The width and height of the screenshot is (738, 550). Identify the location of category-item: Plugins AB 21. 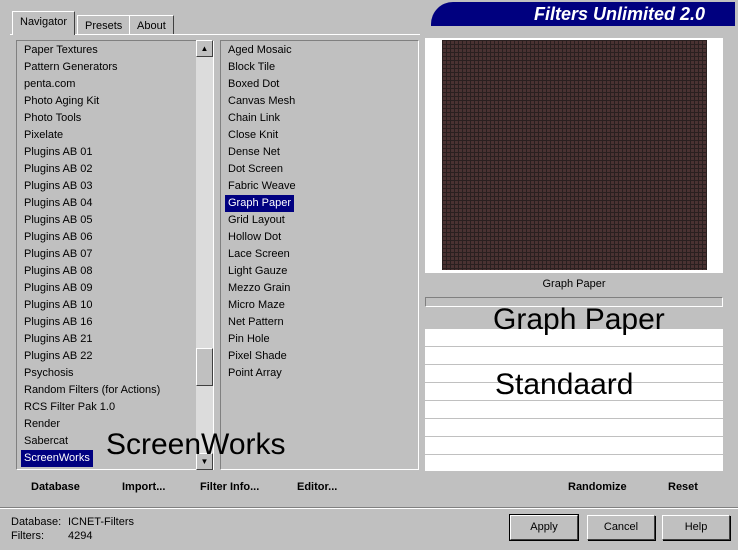
(58, 339).